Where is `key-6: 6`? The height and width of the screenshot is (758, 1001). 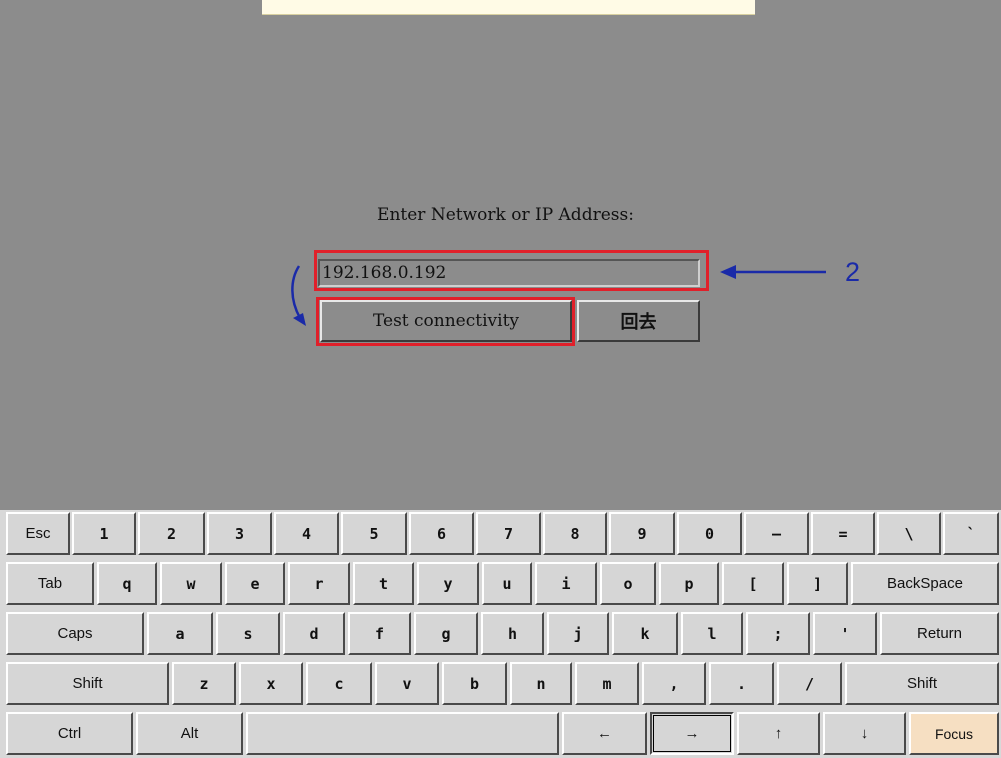
key-6: 6 is located at coordinates (441, 533).